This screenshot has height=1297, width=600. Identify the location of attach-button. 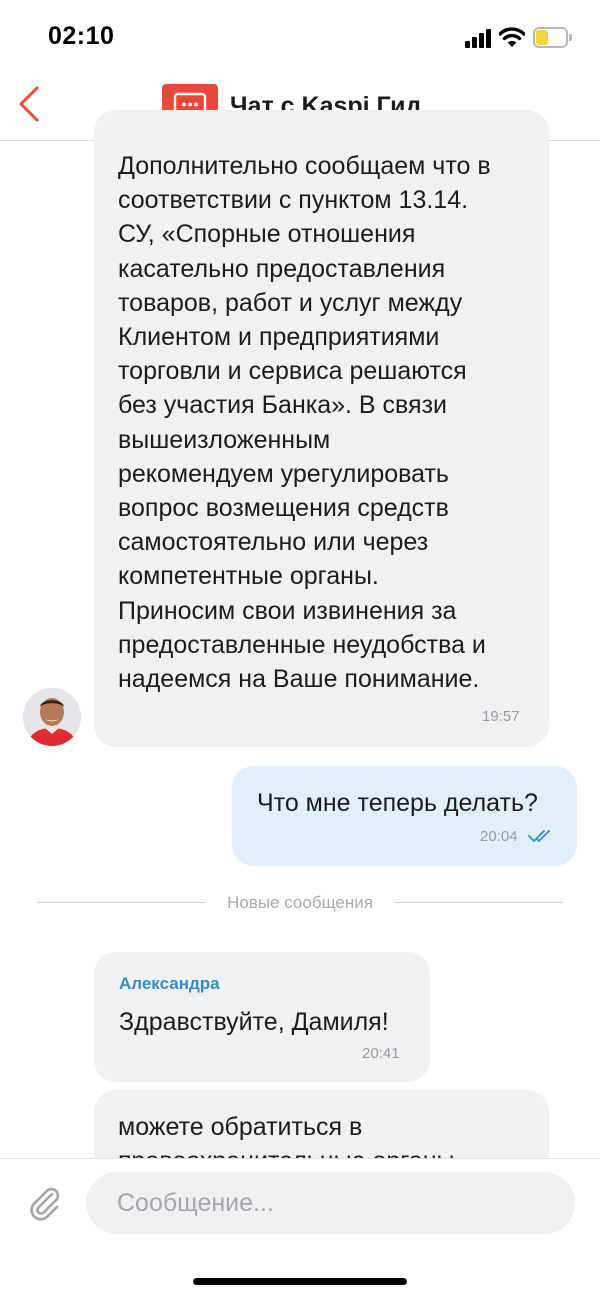
(43, 1202).